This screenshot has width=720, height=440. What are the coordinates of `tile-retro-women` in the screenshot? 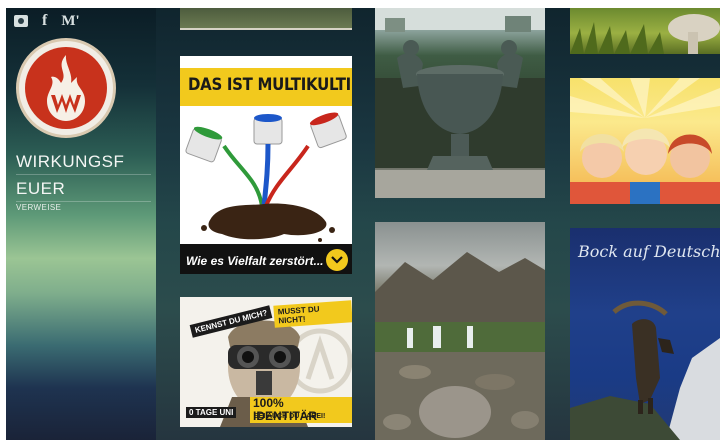 It's located at (645, 141).